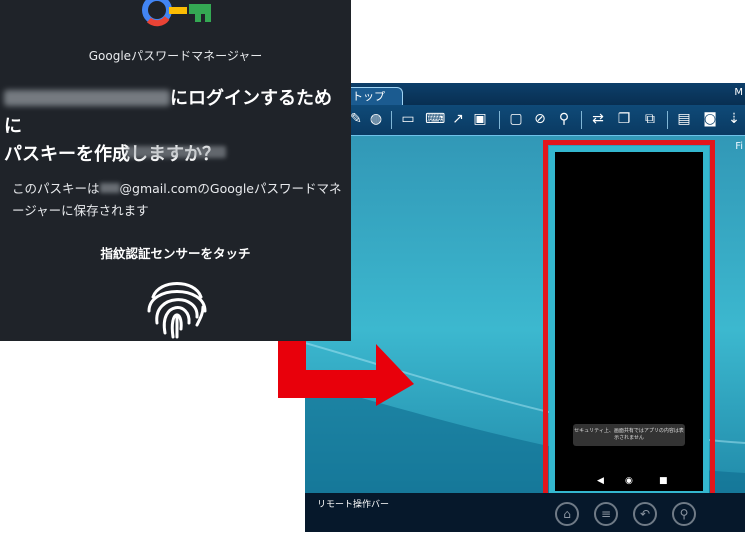 The image size is (745, 559). Describe the element at coordinates (109, 188) in the screenshot. I see `user-blur` at that location.